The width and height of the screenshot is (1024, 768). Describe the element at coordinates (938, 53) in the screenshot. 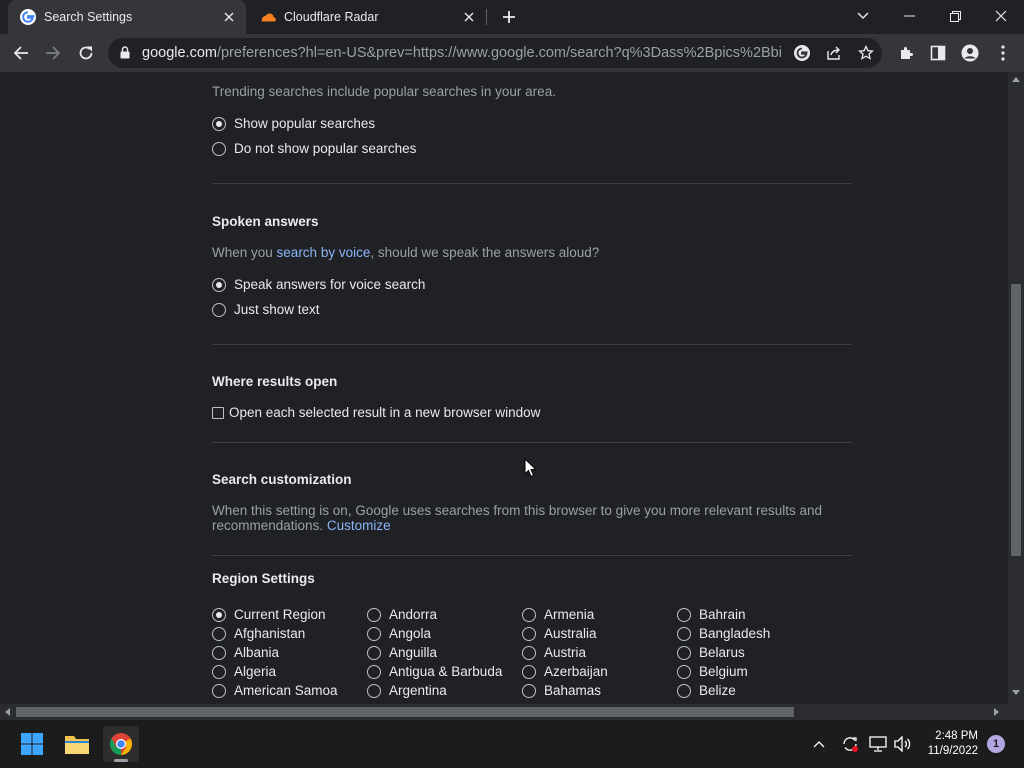

I see `side-panel-icon` at that location.